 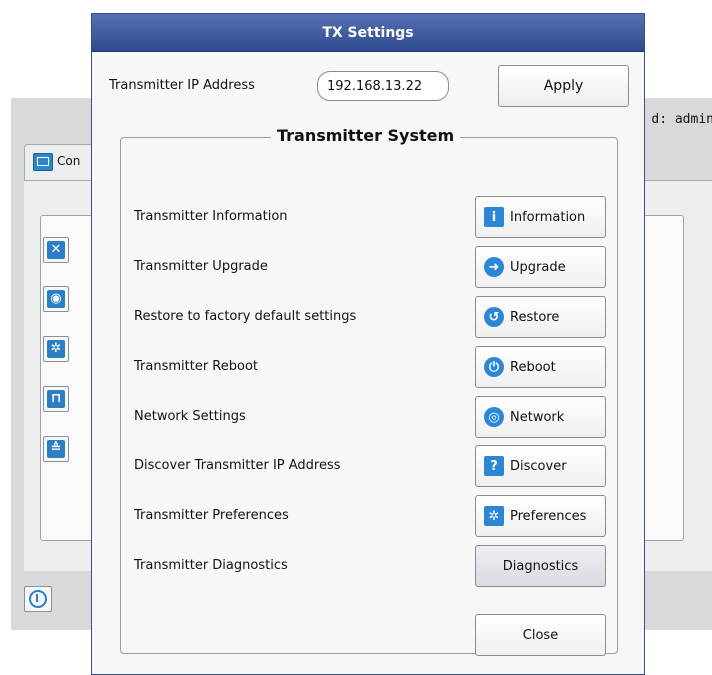 I want to click on network-button: ◎ Network, so click(x=540, y=417).